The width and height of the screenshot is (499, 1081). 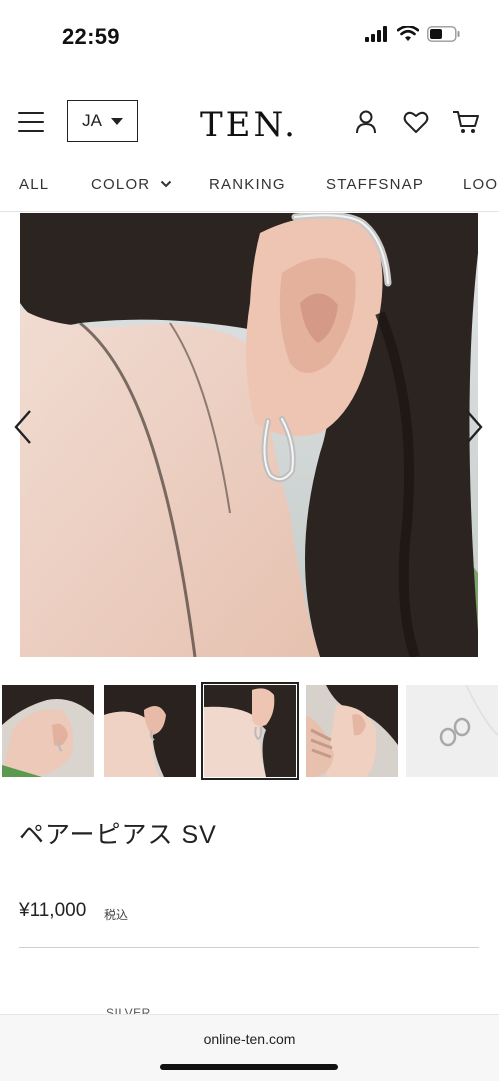 What do you see at coordinates (249, 1047) in the screenshot?
I see `browser-bottom-bar` at bounding box center [249, 1047].